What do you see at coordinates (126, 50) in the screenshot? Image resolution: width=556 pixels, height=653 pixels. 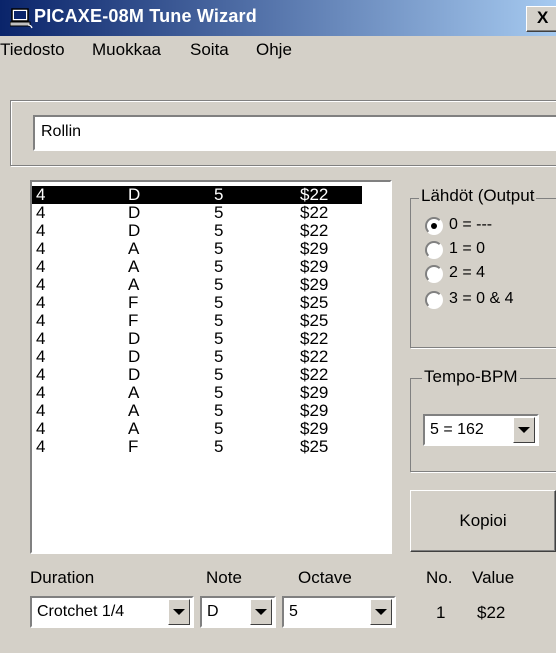 I see `menu-edit: Muokkaa` at bounding box center [126, 50].